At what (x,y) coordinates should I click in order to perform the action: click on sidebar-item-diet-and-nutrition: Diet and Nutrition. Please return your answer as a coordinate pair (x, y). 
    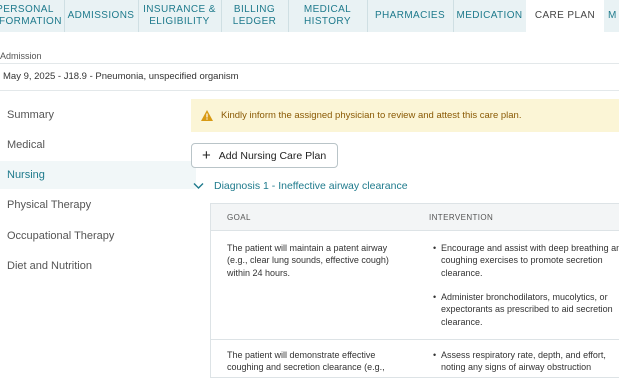
    Looking at the image, I should click on (98, 266).